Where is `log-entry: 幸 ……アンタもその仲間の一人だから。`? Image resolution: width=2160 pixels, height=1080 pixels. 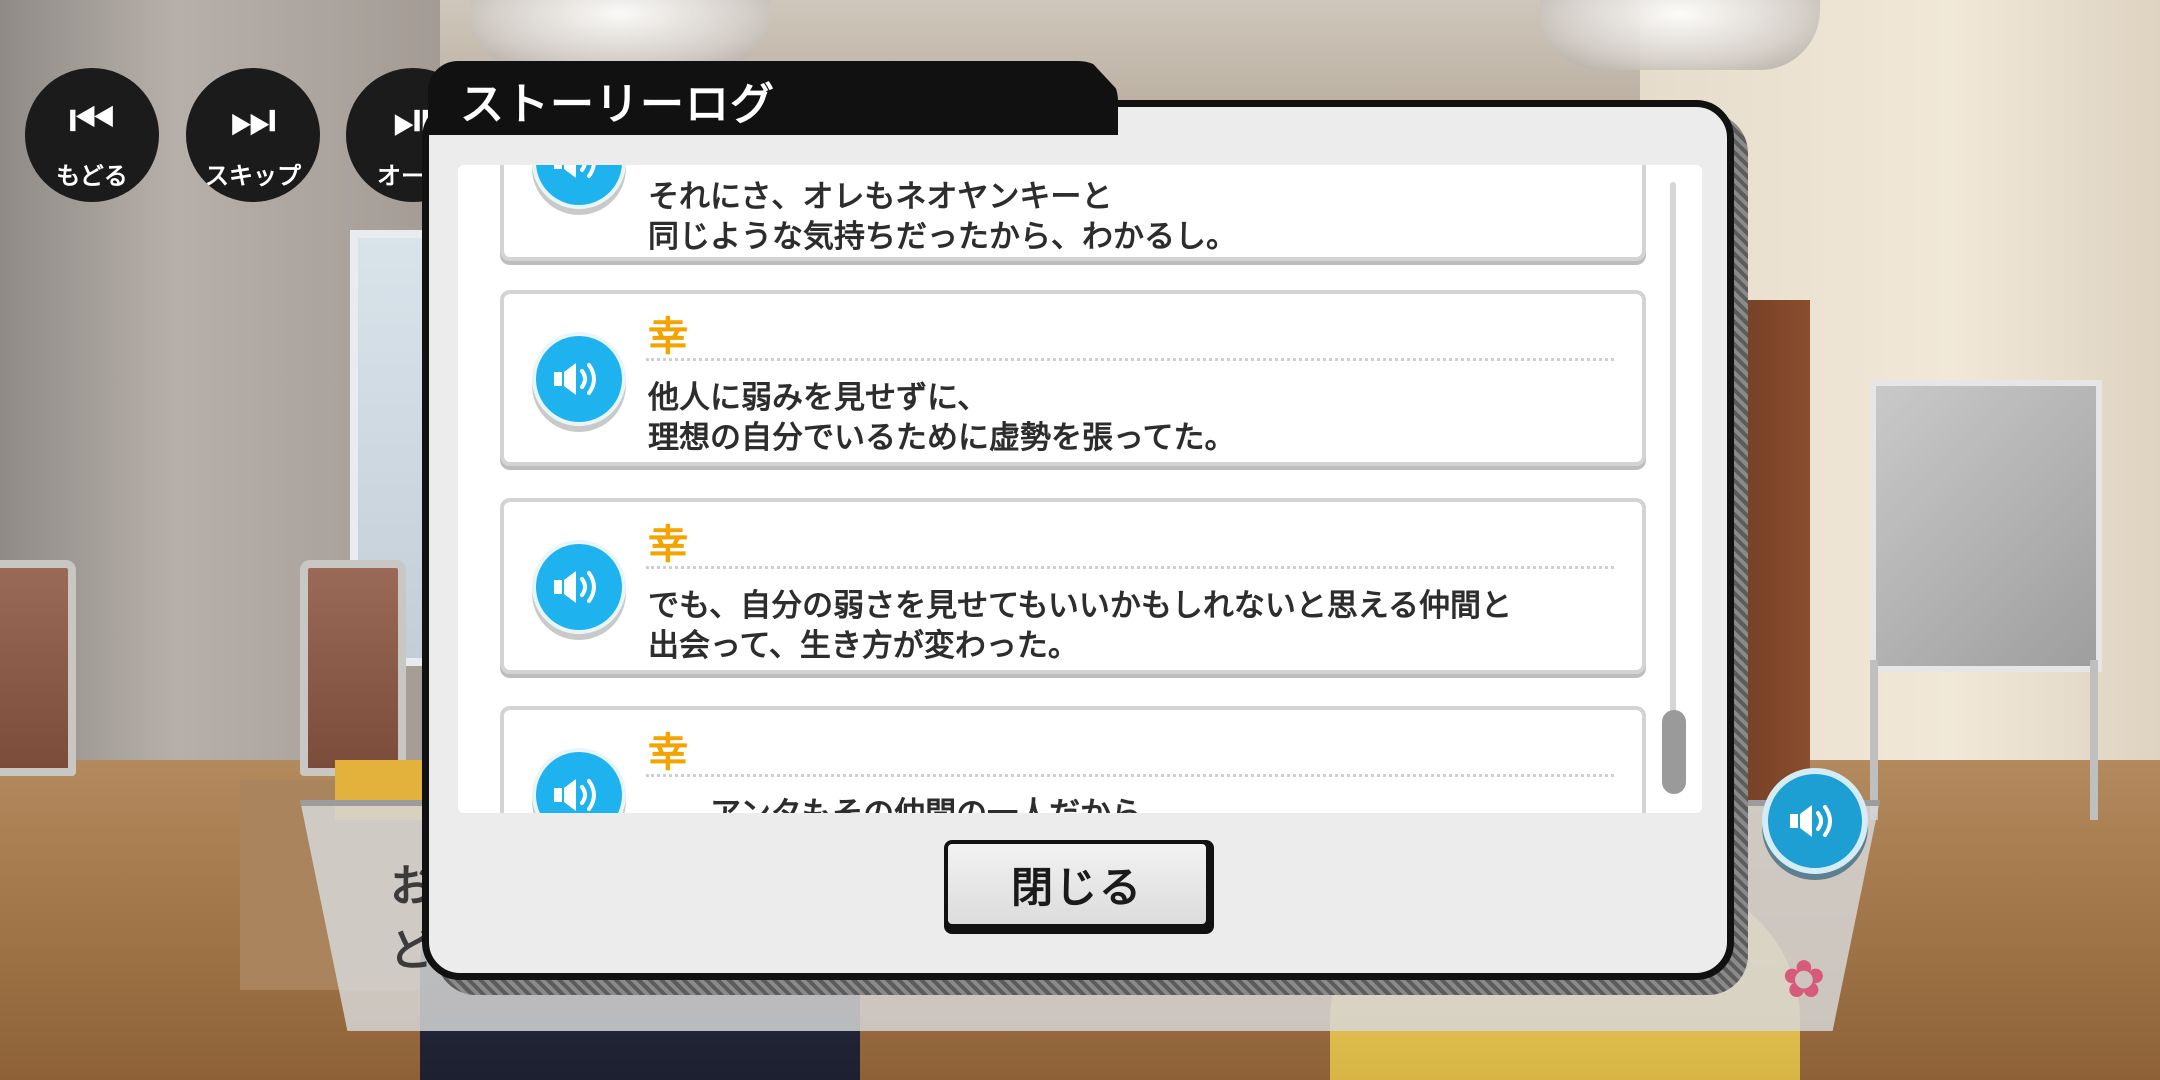
log-entry: 幸 ……アンタもその仲間の一人だから。 is located at coordinates (1073, 759).